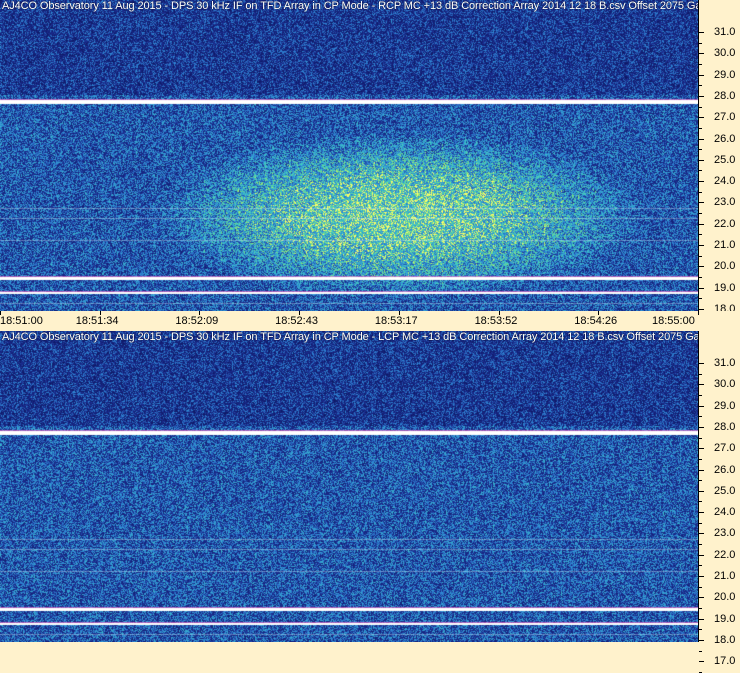 The height and width of the screenshot is (673, 740). Describe the element at coordinates (396, 321) in the screenshot. I see `time-label: 18:53:17` at that location.